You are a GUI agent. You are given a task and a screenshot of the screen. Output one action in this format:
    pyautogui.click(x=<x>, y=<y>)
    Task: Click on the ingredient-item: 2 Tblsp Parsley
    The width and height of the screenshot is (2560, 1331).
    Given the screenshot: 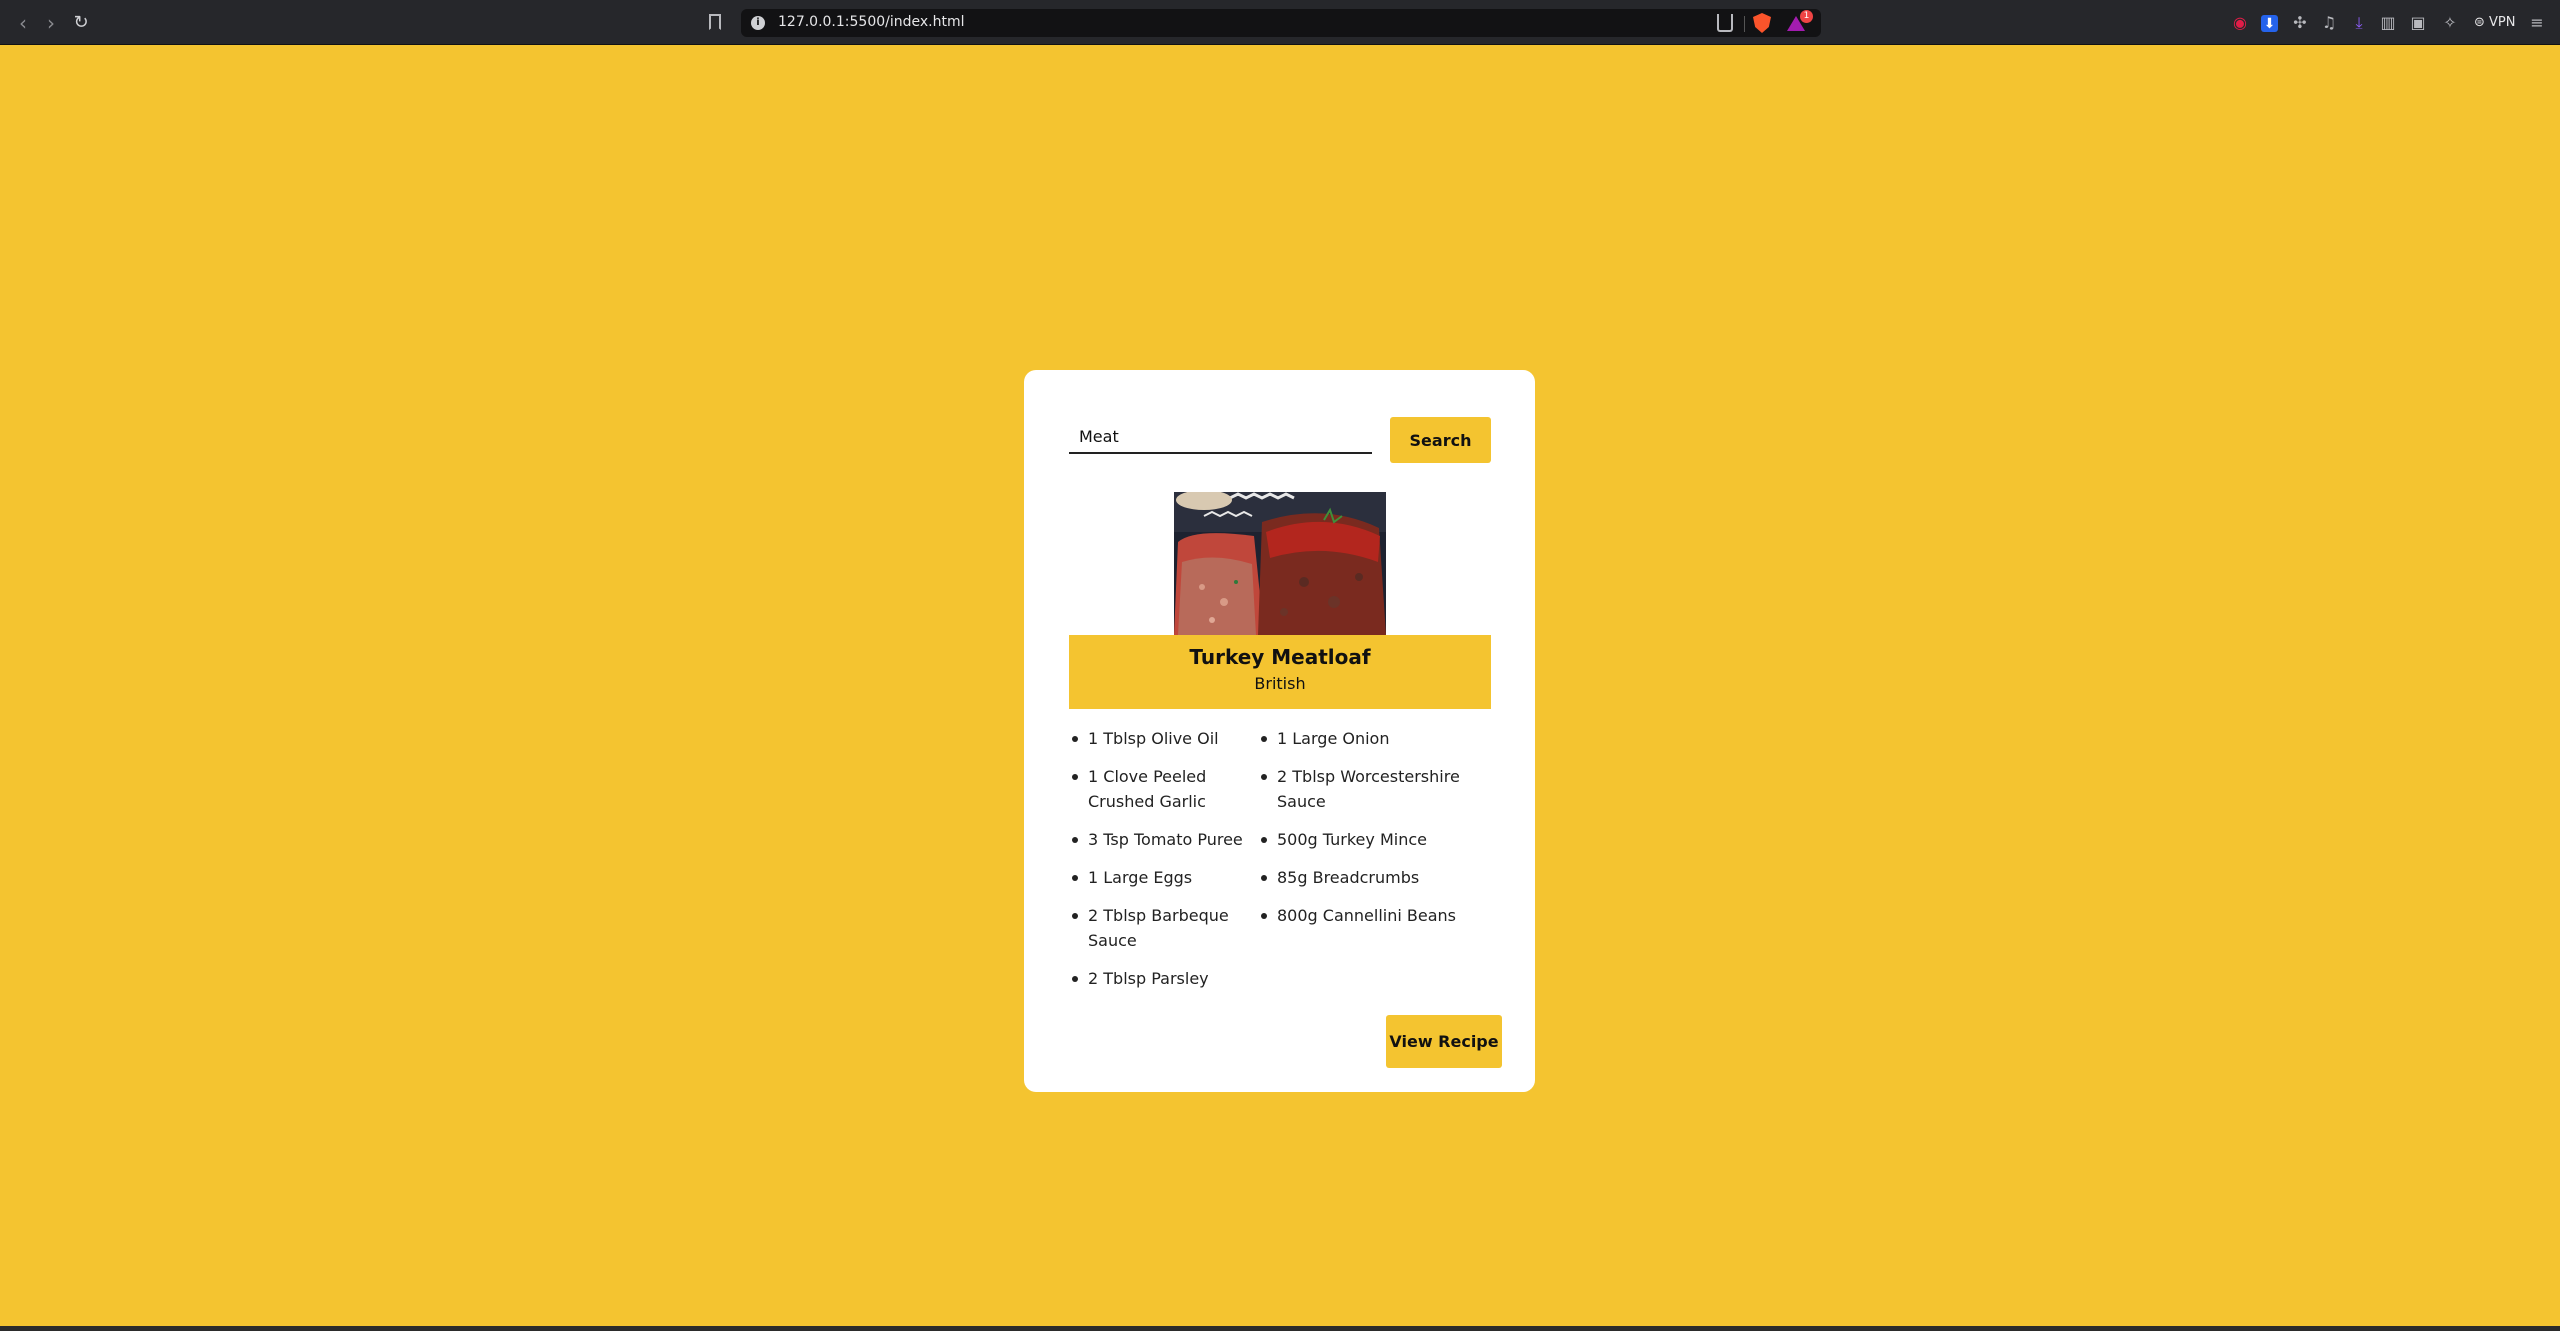 What is the action you would take?
    pyautogui.click(x=1174, y=978)
    